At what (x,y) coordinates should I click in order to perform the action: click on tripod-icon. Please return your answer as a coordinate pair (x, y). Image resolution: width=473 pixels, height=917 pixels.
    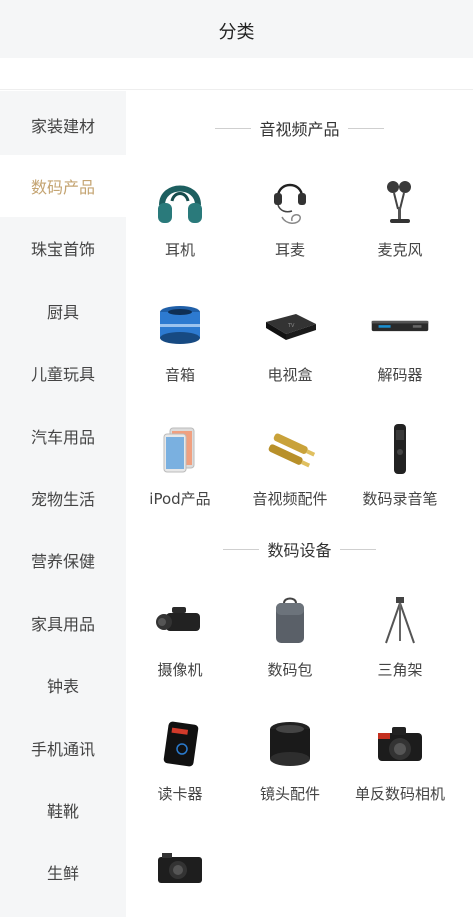
    Looking at the image, I should click on (400, 621).